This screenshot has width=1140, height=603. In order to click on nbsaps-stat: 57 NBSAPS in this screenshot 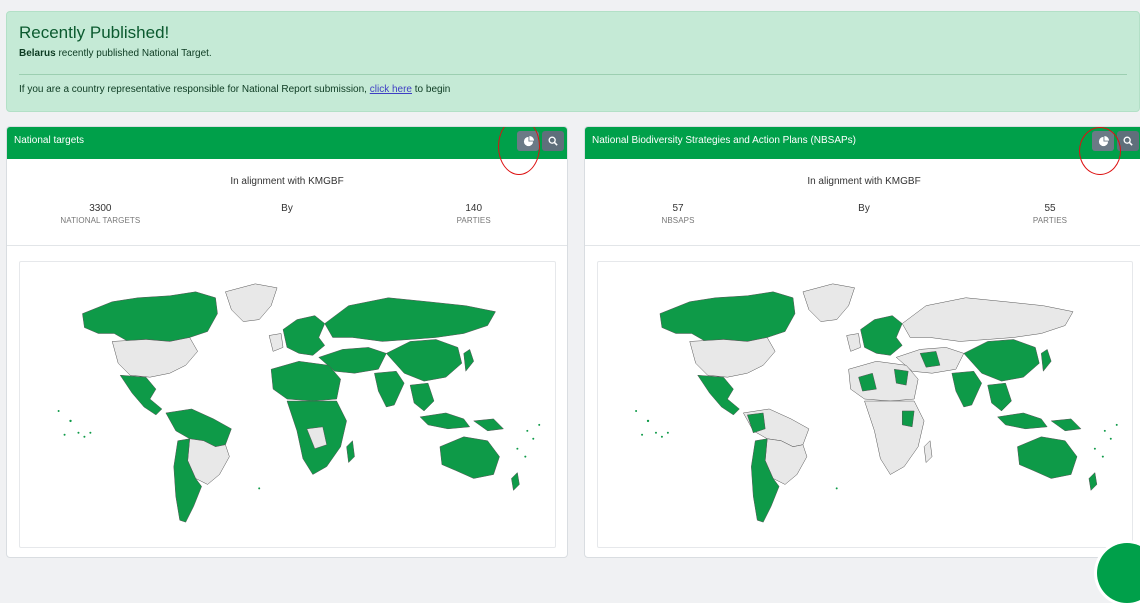, I will do `click(678, 215)`.